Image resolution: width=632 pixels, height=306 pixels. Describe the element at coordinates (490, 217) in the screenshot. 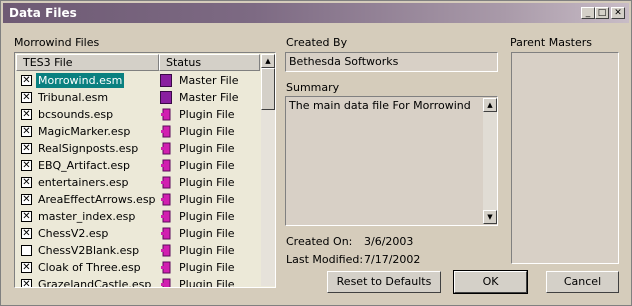

I see `summary-scroll-down-button: ▼` at that location.